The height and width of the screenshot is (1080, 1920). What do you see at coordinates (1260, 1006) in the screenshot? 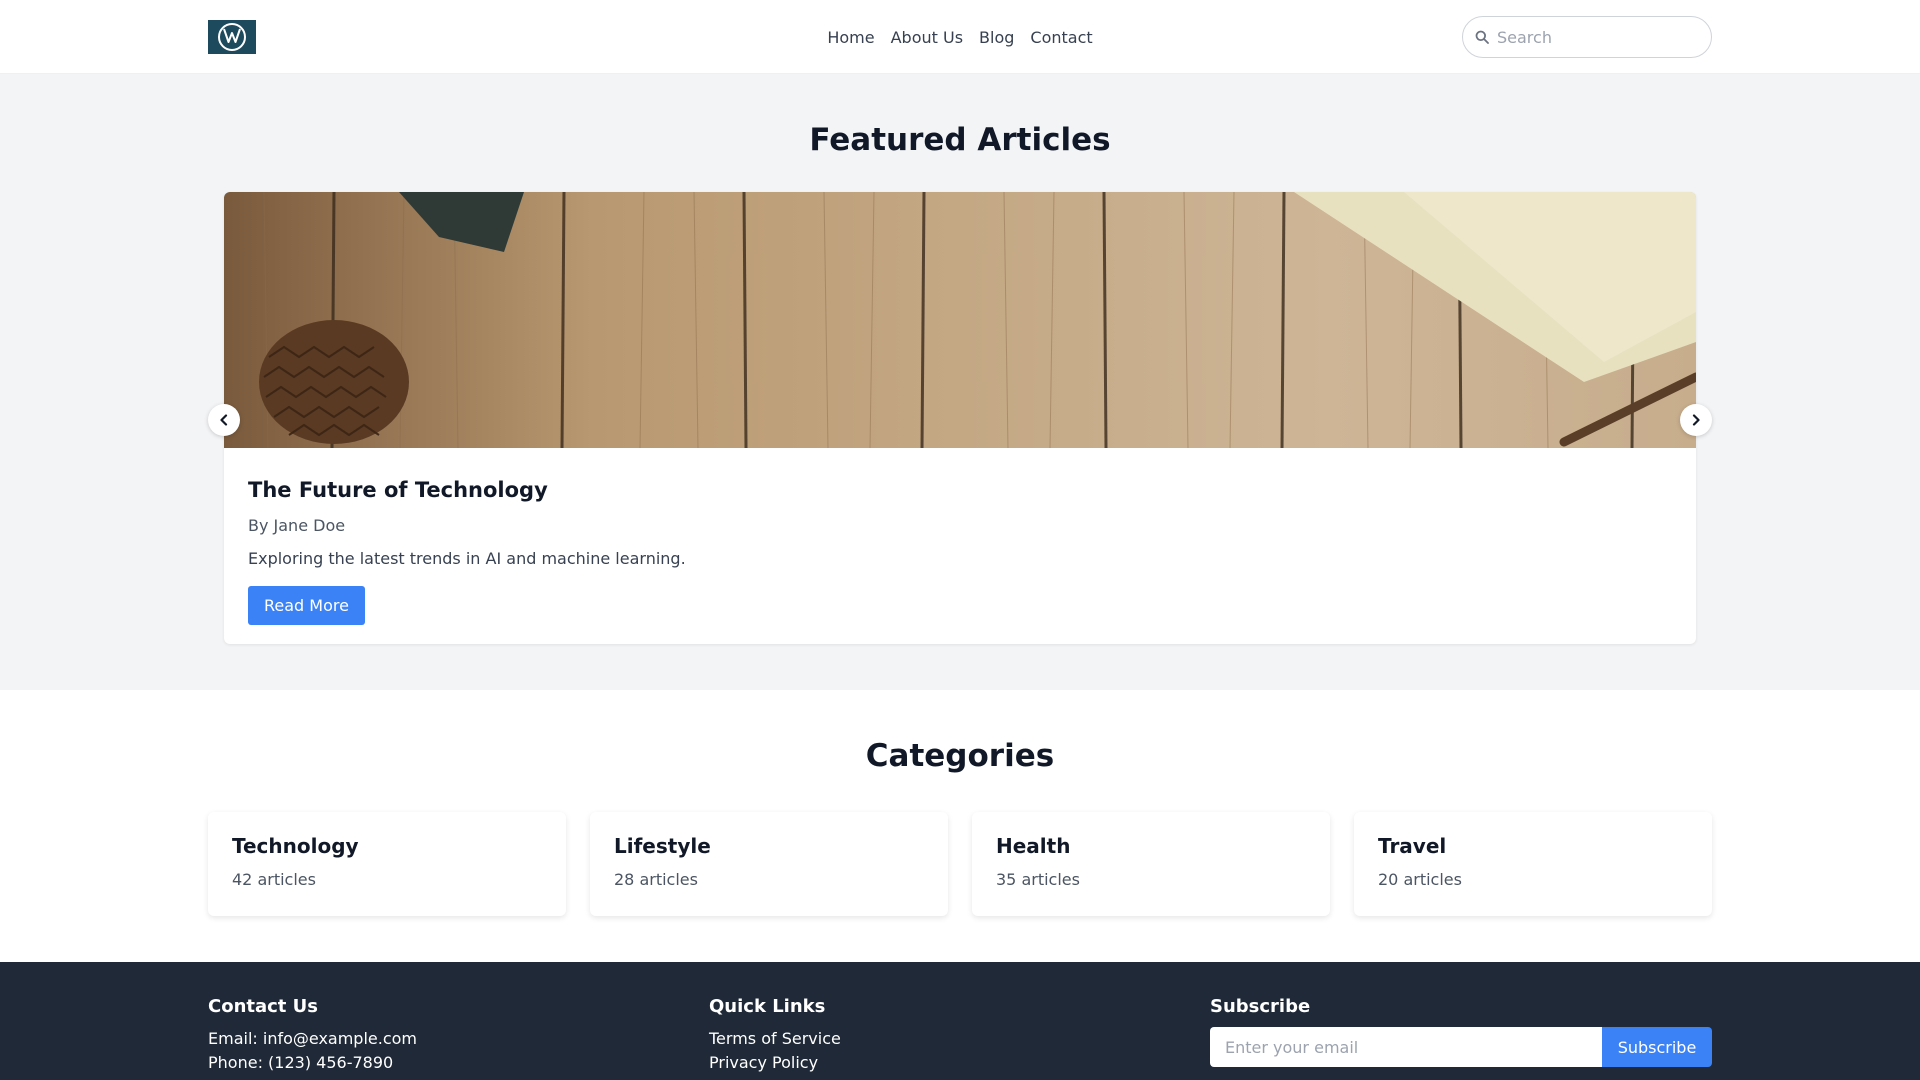
I see `footer-subscribe-title: Subscribe` at bounding box center [1260, 1006].